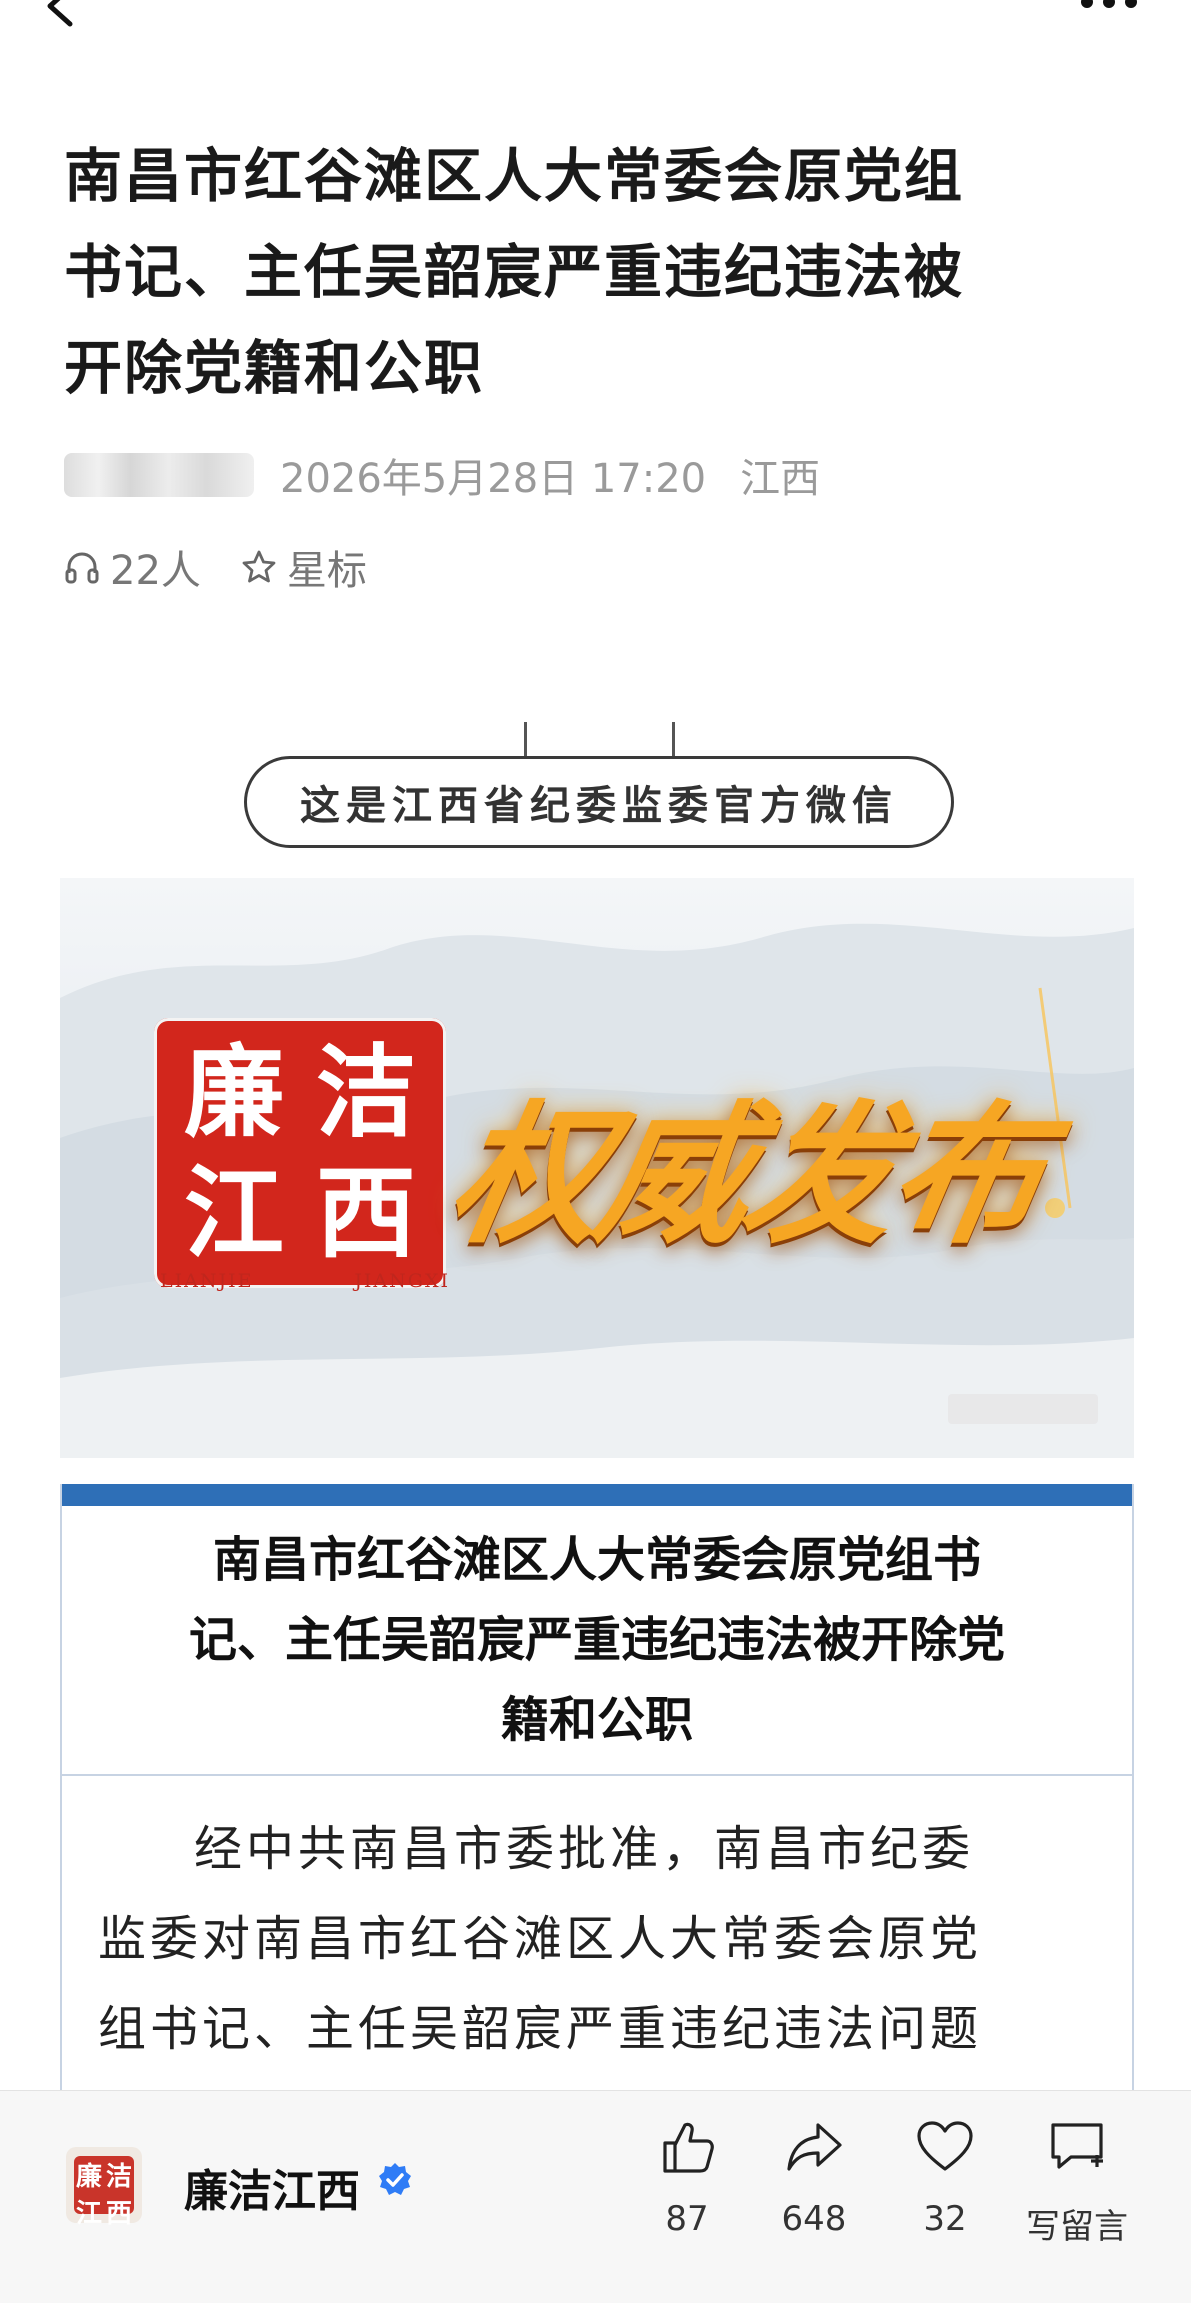 Image resolution: width=1191 pixels, height=2303 pixels. I want to click on watermark, so click(1023, 1409).